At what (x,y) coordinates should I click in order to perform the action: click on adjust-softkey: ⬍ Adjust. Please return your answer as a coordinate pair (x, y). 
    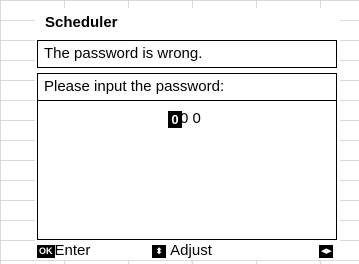
    Looking at the image, I should click on (182, 251).